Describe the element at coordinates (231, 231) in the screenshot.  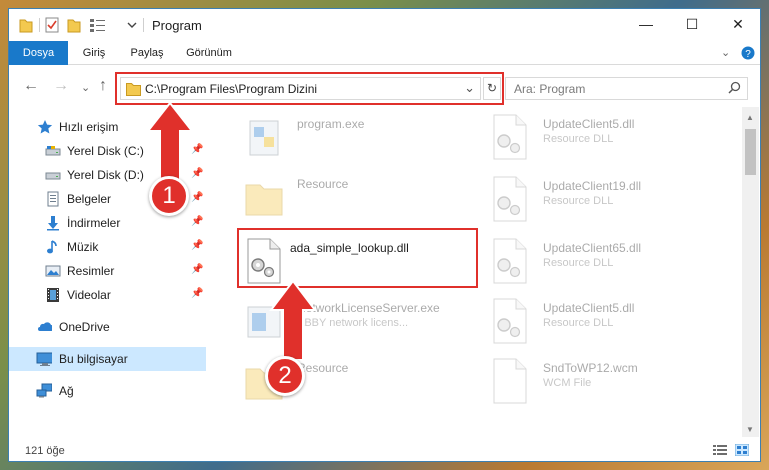
I see `callout-overlay` at that location.